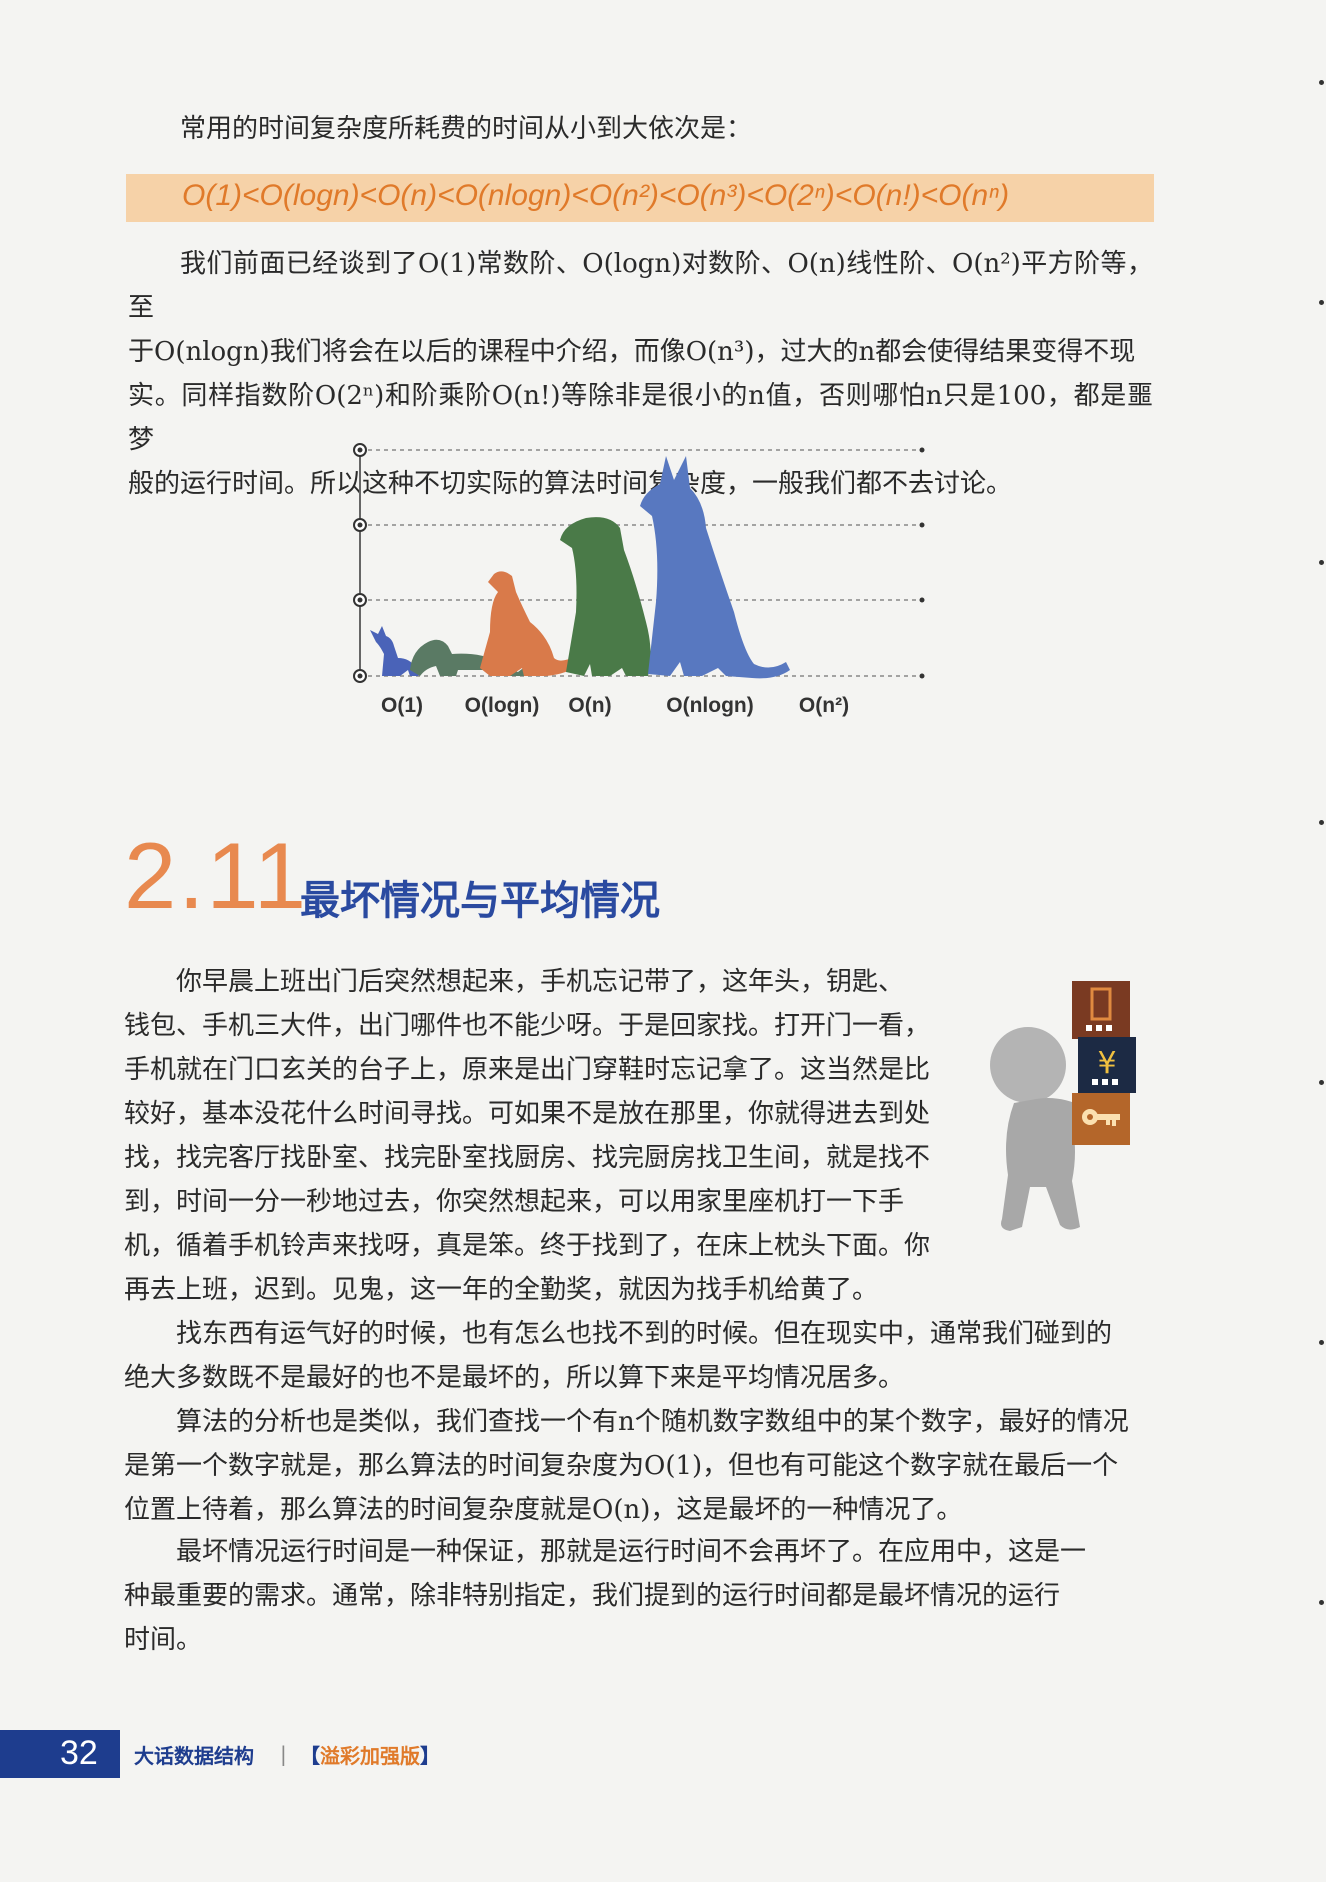 The width and height of the screenshot is (1326, 1882). What do you see at coordinates (652, 1422) in the screenshot?
I see `text-line: 算法的分析也是类似，我们查找一个有n个随机数字数组中的某个数字，最好的情况` at bounding box center [652, 1422].